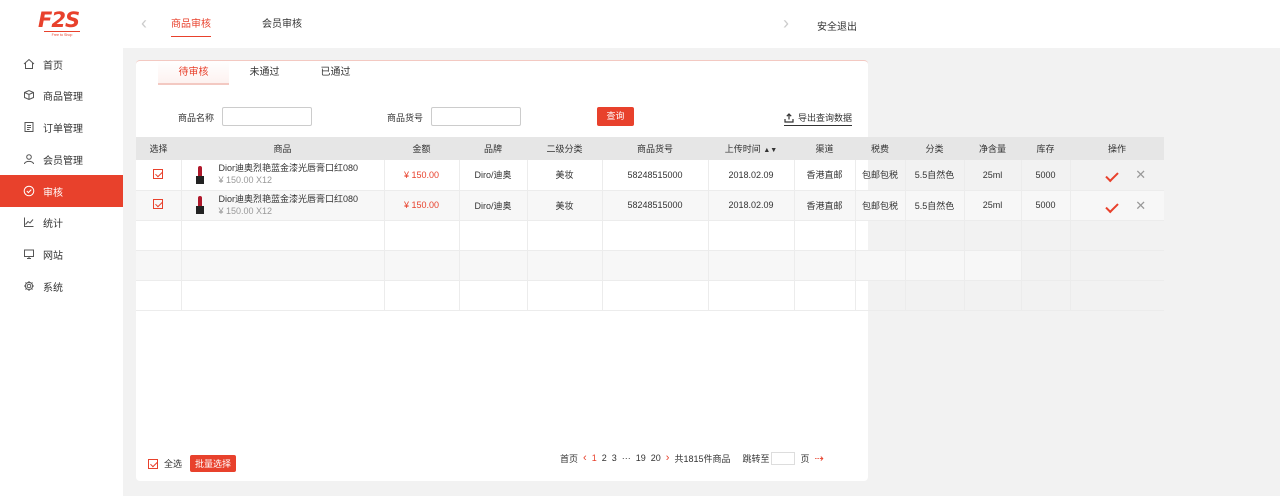 The height and width of the screenshot is (496, 1280). Describe the element at coordinates (585, 458) in the screenshot. I see `prev-page-icon: ‹` at that location.